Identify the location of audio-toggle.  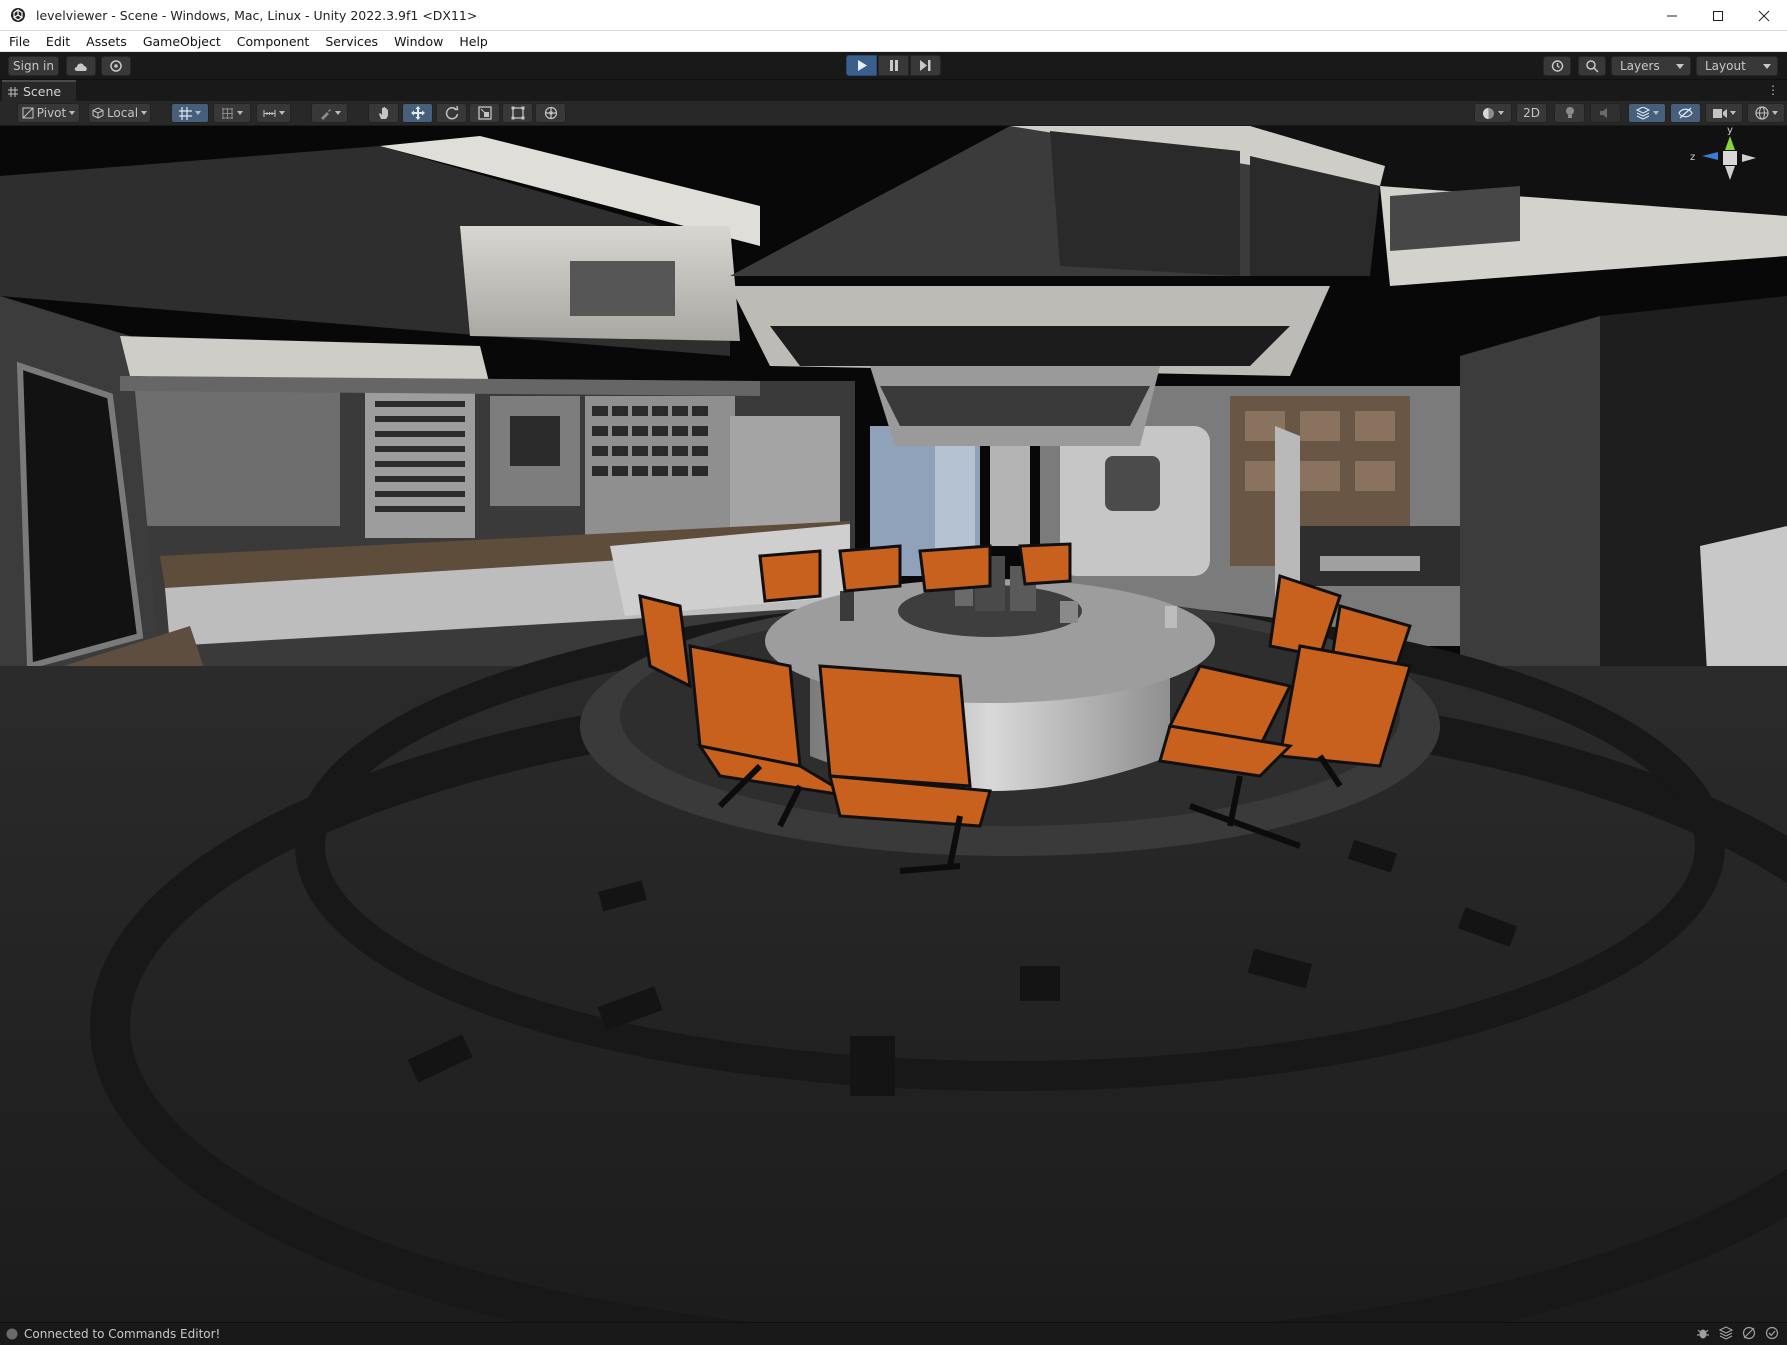
(1605, 113).